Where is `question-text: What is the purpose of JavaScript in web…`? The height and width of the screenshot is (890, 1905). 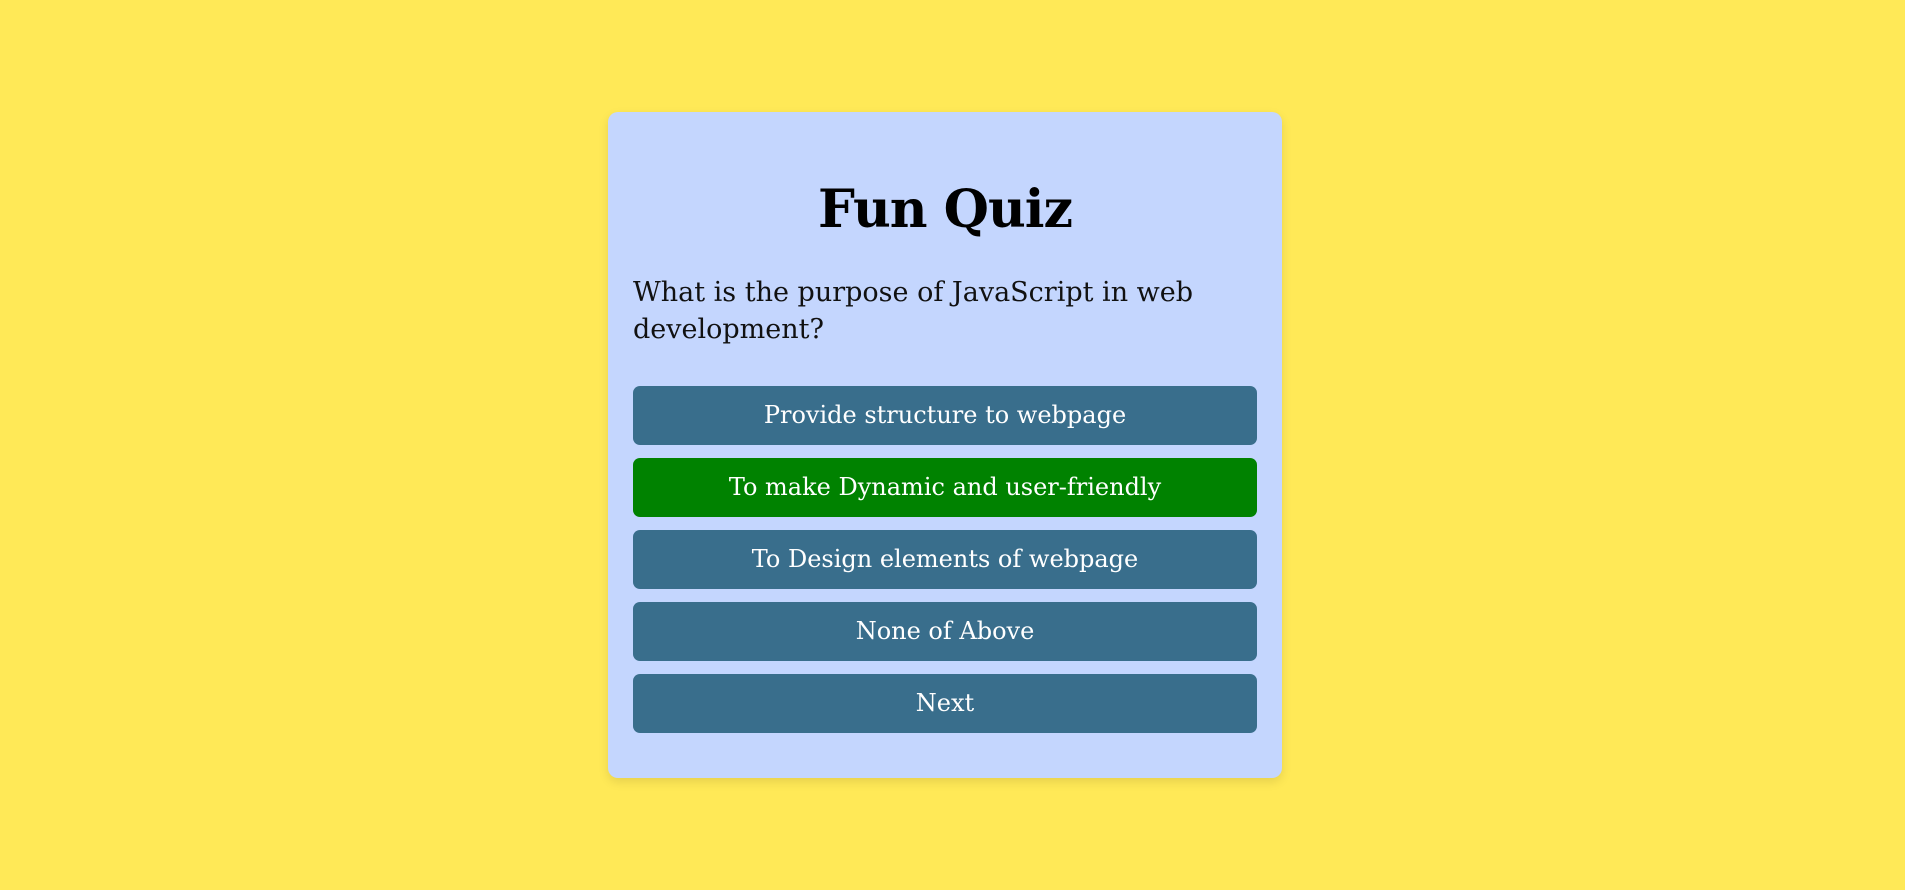
question-text: What is the purpose of JavaScript in web… is located at coordinates (913, 311).